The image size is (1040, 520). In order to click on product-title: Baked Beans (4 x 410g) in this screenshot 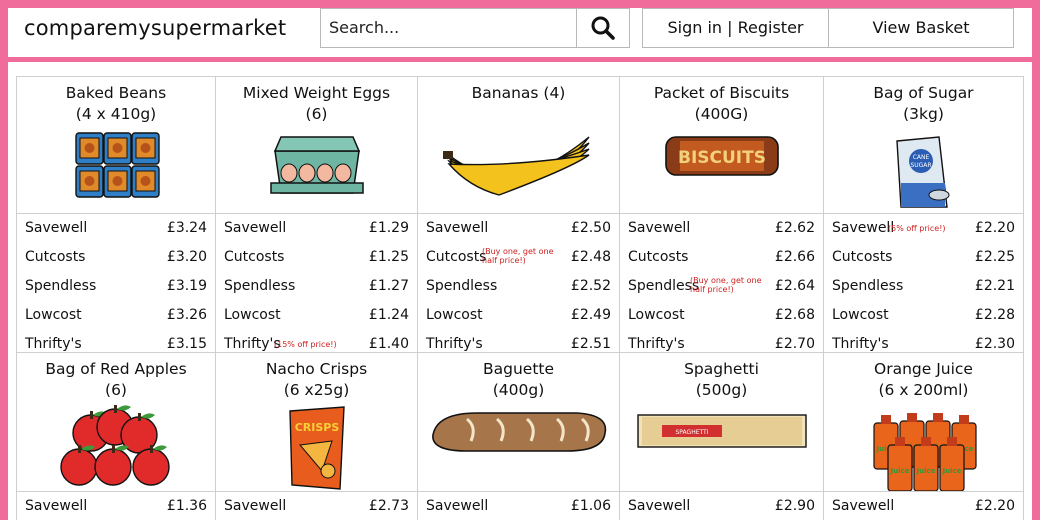, I will do `click(116, 104)`.